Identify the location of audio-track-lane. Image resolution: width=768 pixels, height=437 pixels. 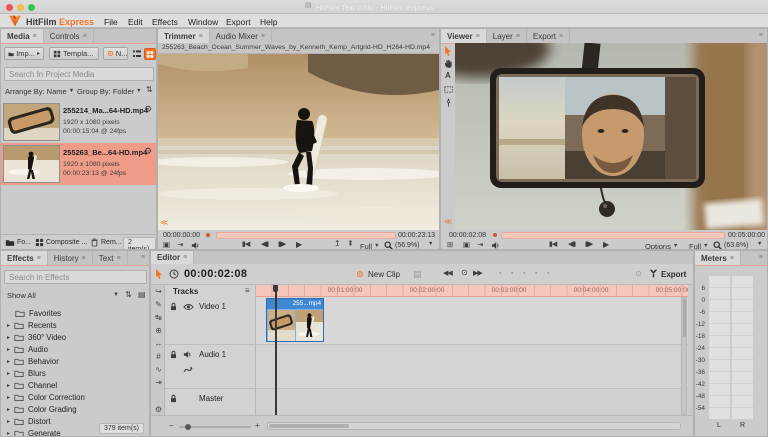
(472, 367).